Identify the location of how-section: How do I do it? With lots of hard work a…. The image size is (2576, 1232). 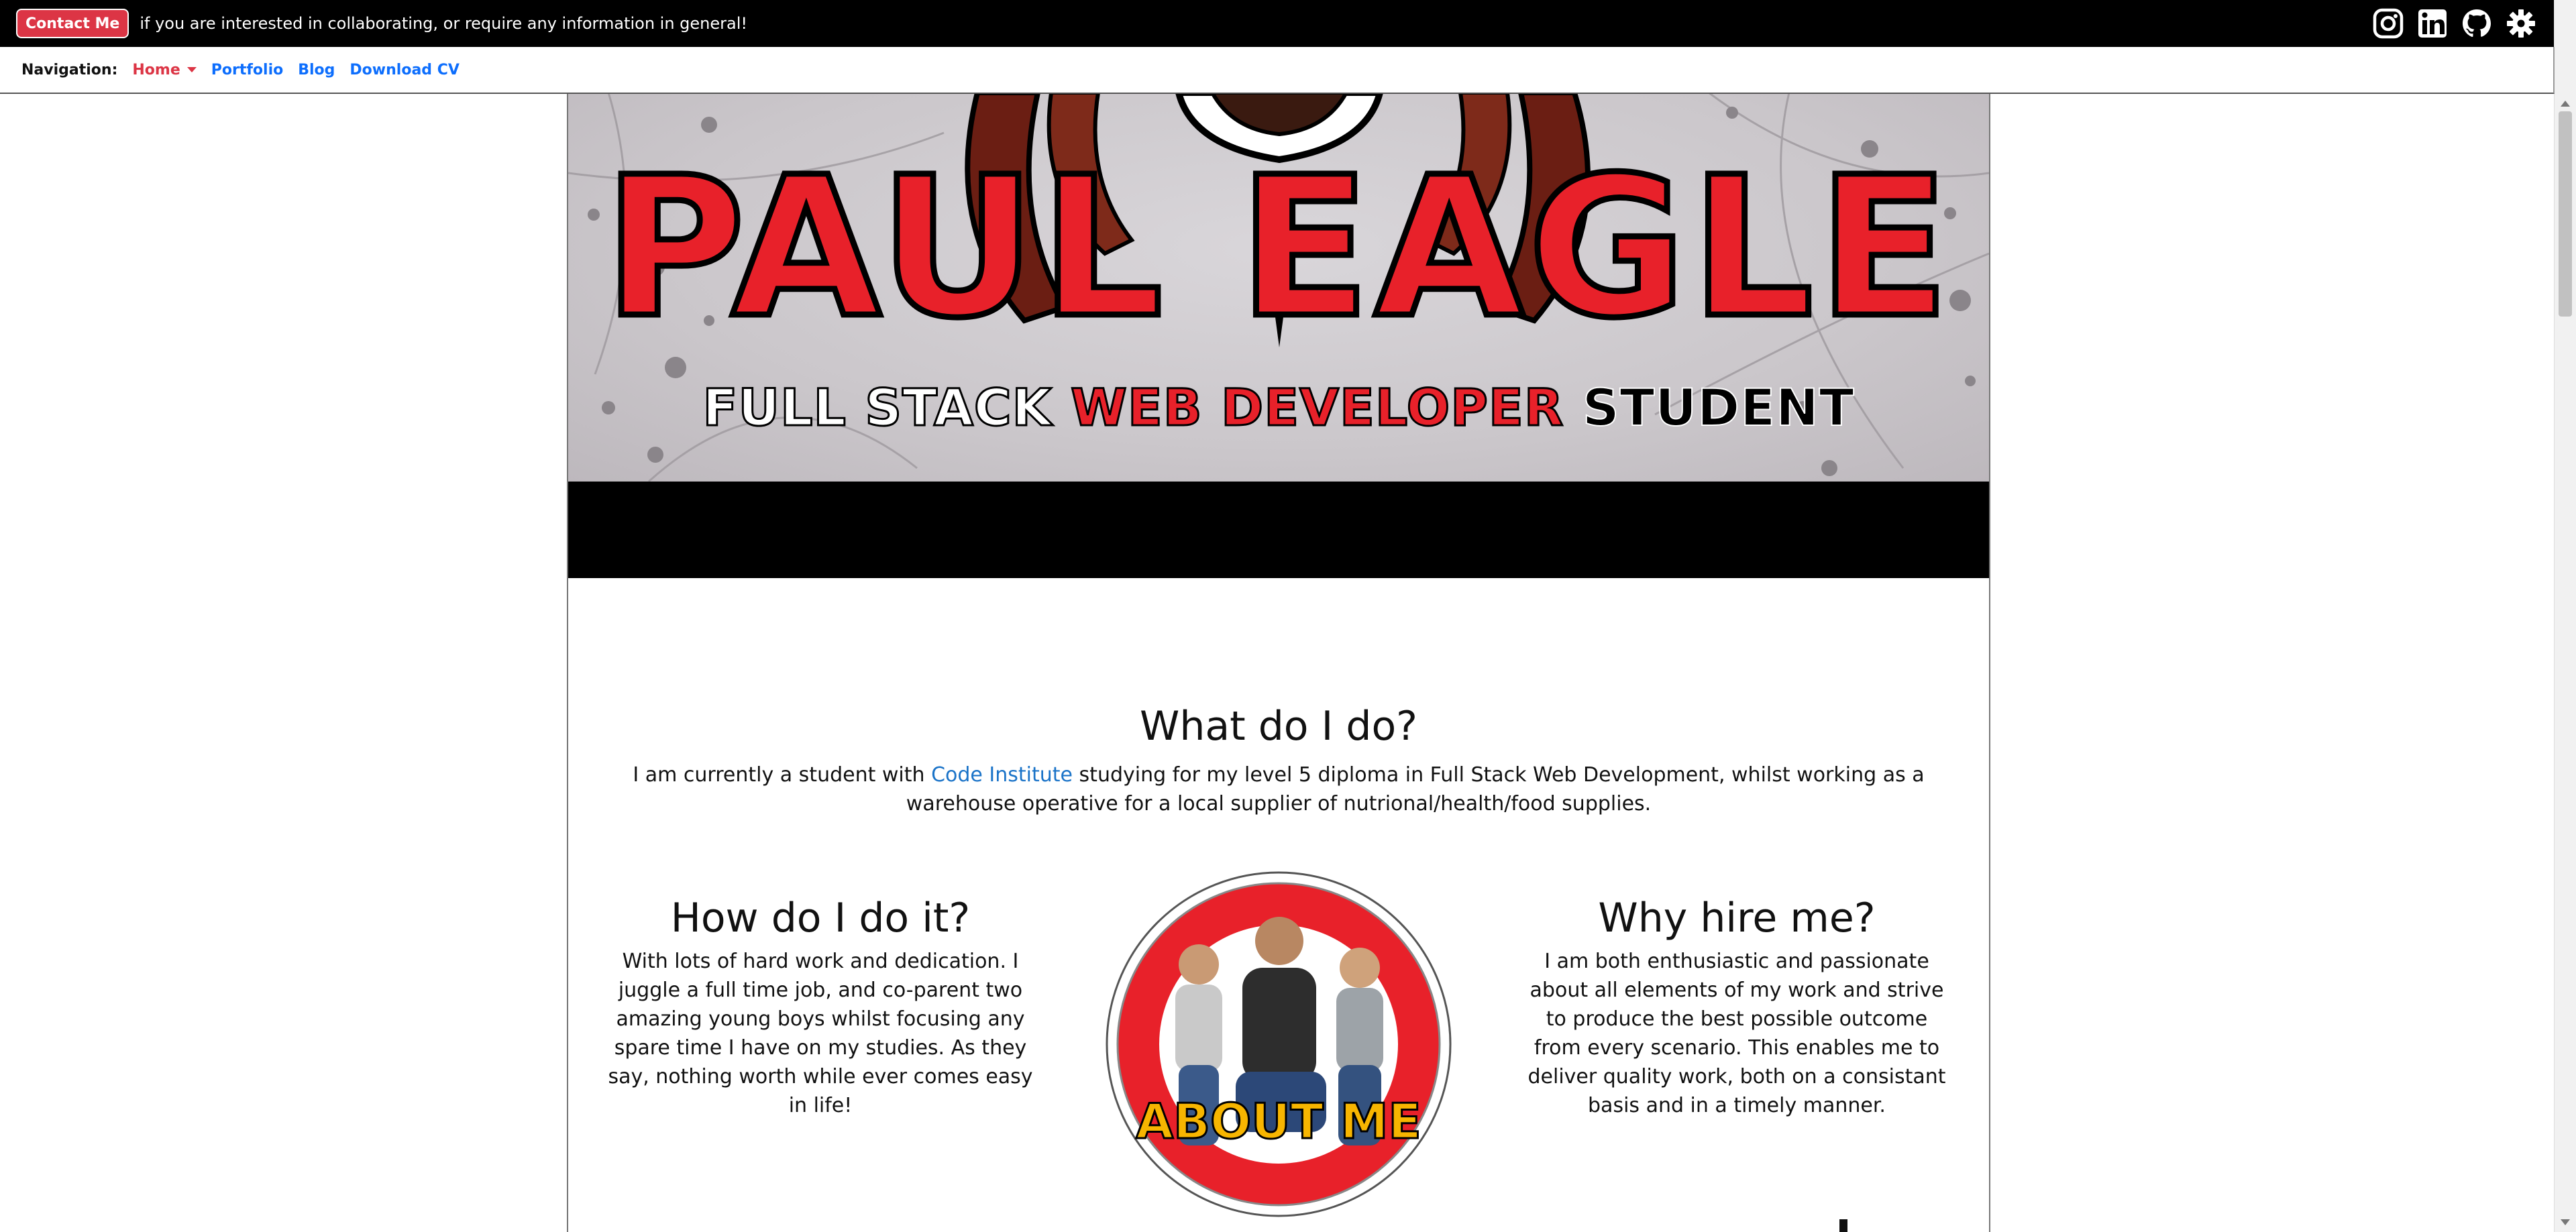
(820, 1008).